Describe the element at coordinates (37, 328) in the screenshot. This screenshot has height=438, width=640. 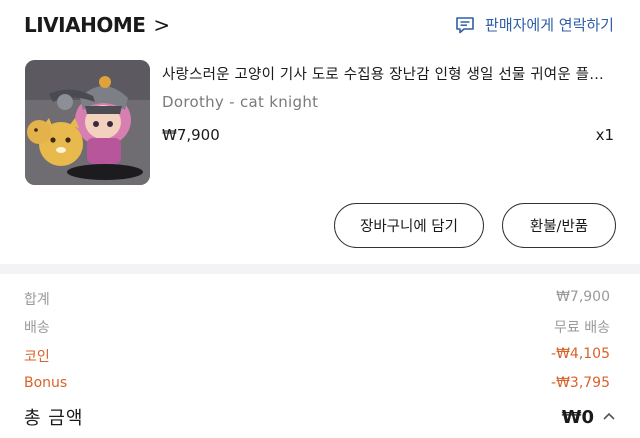
I see `shipping-label: 배송` at that location.